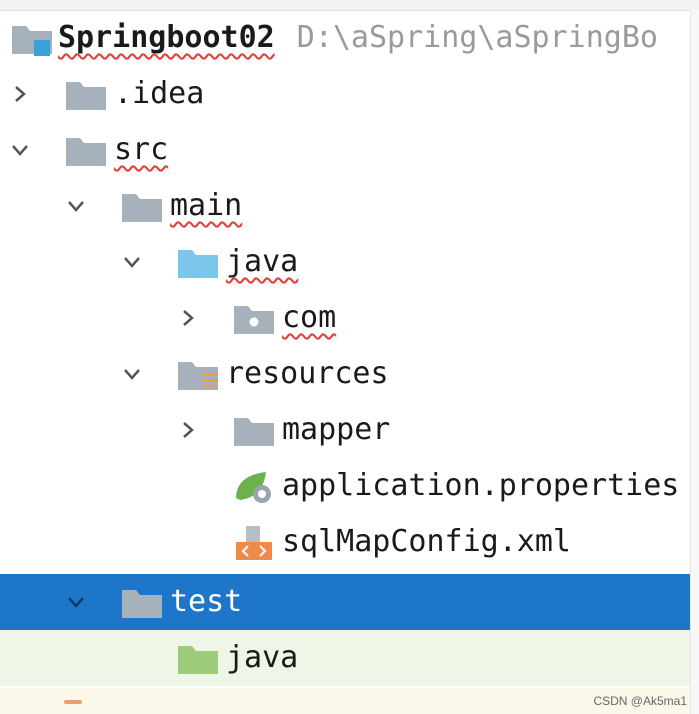 This screenshot has height=714, width=699. I want to click on project-name-label: Springboot02 D:\aSpring\aSpringBo, so click(358, 38).